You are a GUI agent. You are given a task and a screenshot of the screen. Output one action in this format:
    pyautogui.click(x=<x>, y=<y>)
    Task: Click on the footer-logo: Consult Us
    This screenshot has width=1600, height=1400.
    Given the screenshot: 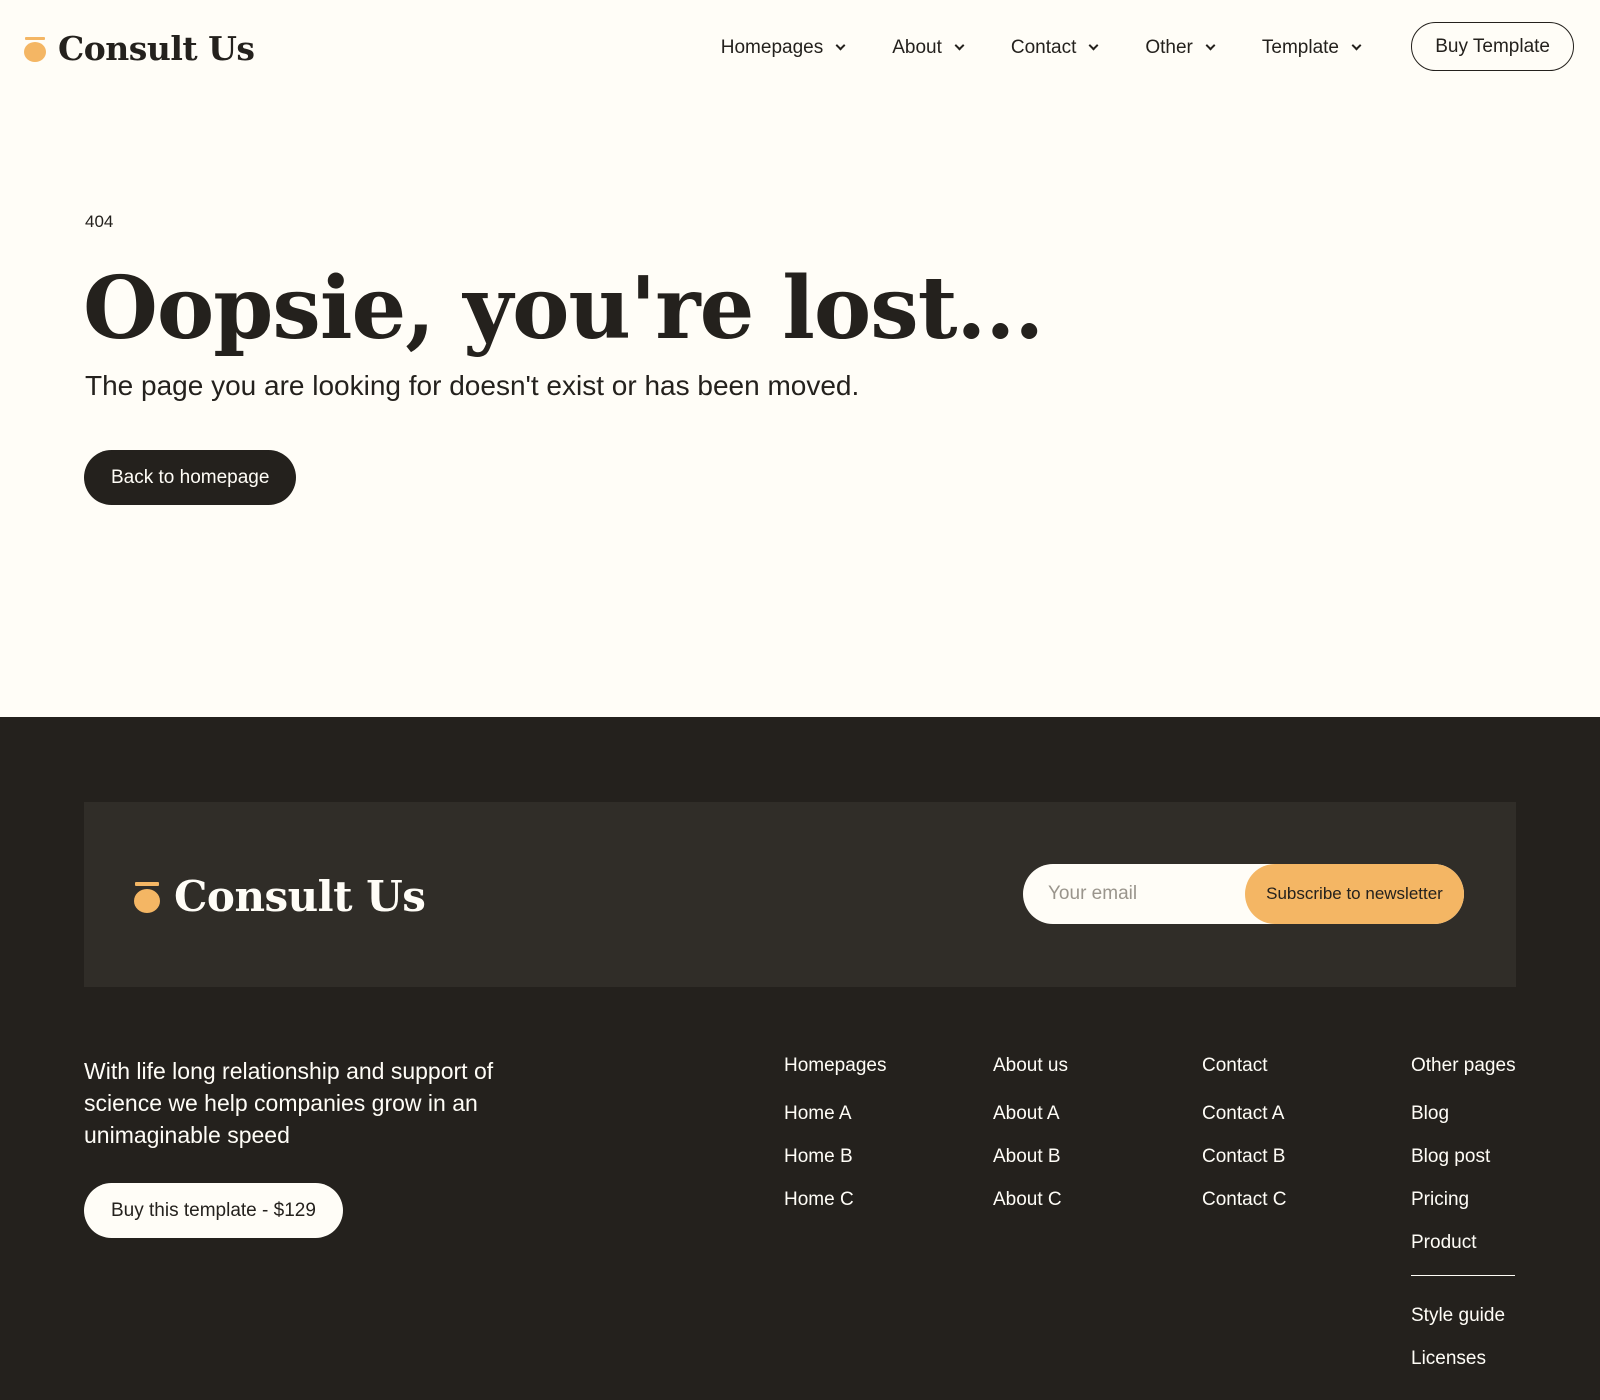 What is the action you would take?
    pyautogui.click(x=280, y=896)
    